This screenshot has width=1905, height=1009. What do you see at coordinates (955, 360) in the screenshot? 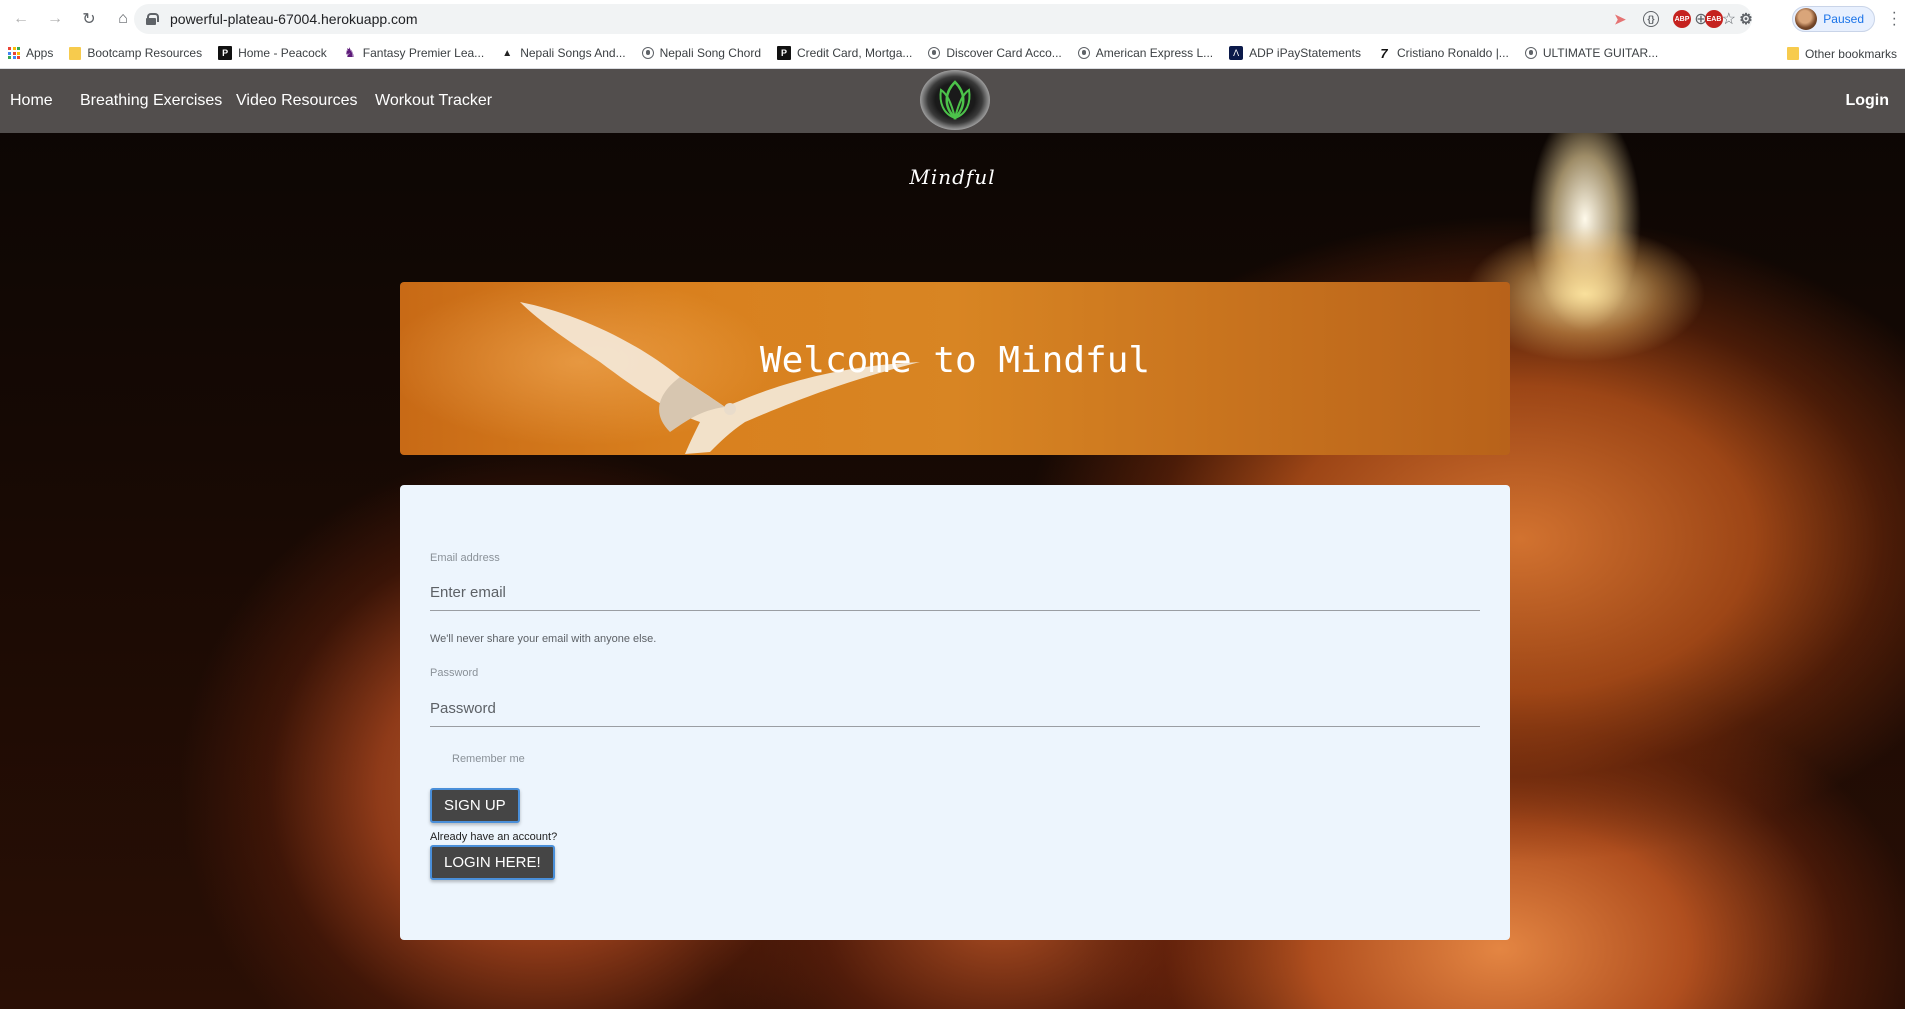
I see `hero-title: Welcome to Mindful` at bounding box center [955, 360].